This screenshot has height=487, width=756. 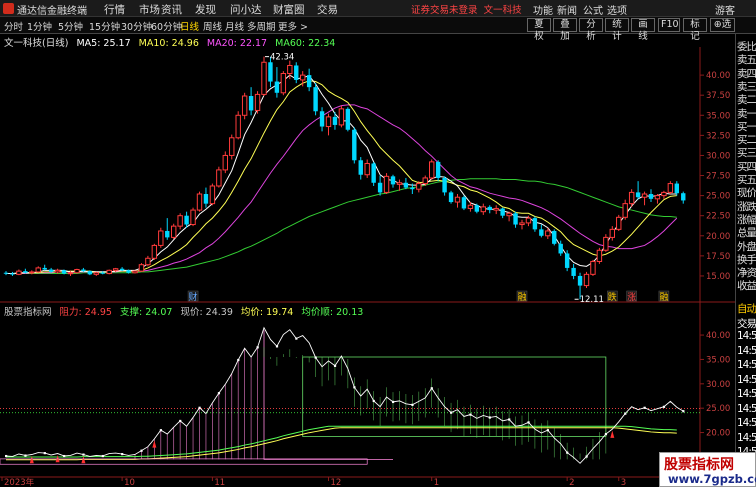 What do you see at coordinates (336, 482) in the screenshot?
I see `xaxis-label: 12` at bounding box center [336, 482].